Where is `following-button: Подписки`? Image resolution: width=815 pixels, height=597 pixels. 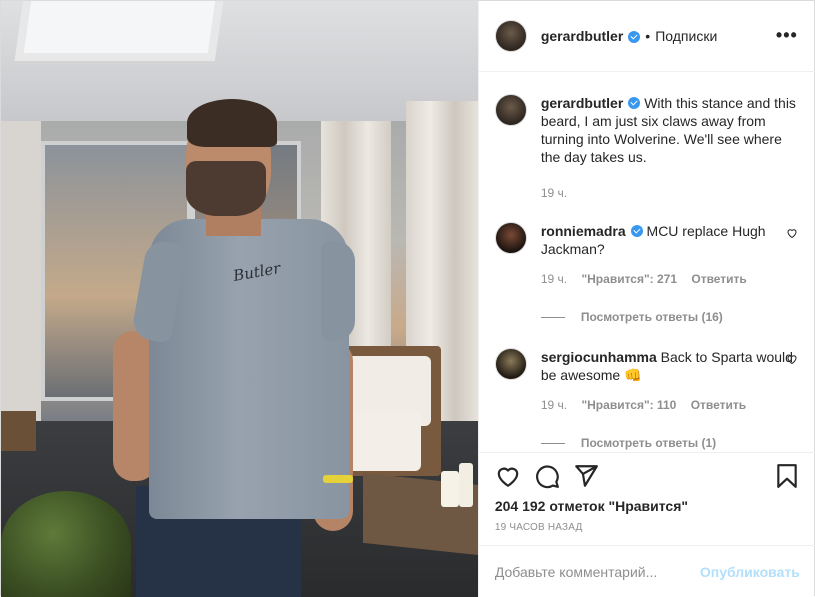
following-button: Подписки is located at coordinates (686, 36).